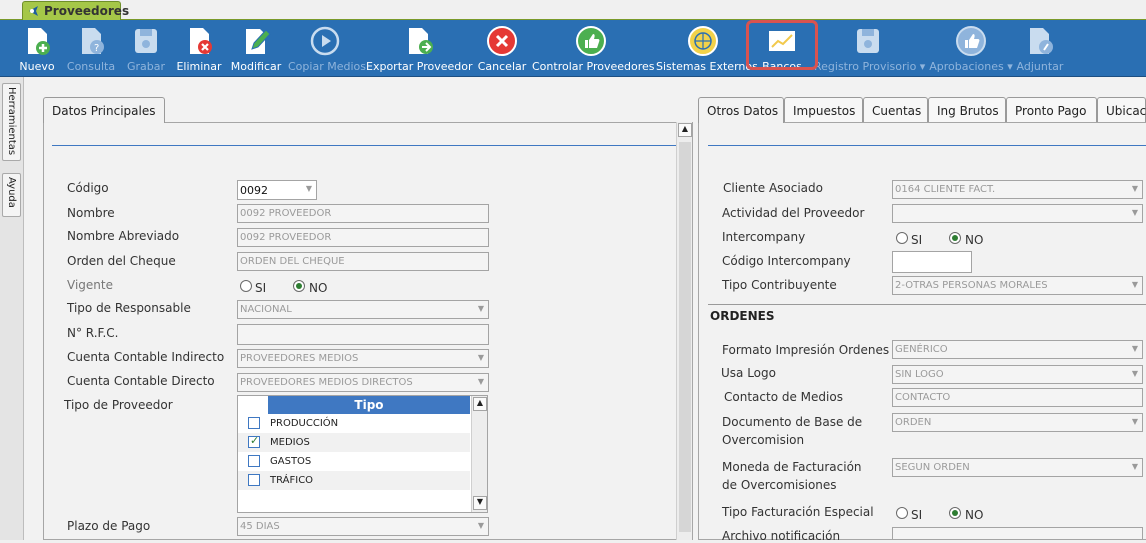 The width and height of the screenshot is (1146, 543). I want to click on cancelar-button: Cancelar, so click(502, 48).